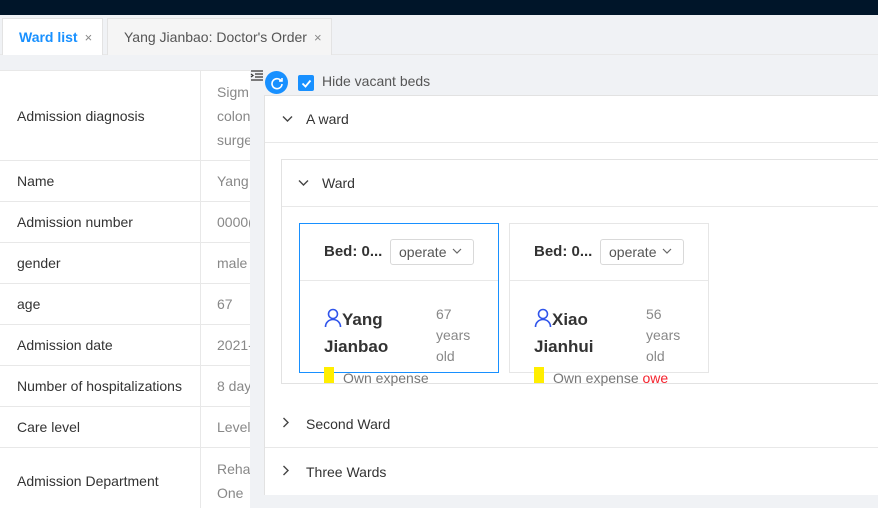 This screenshot has width=878, height=508. What do you see at coordinates (571, 471) in the screenshot?
I see `ward-header-three: Three Wards` at bounding box center [571, 471].